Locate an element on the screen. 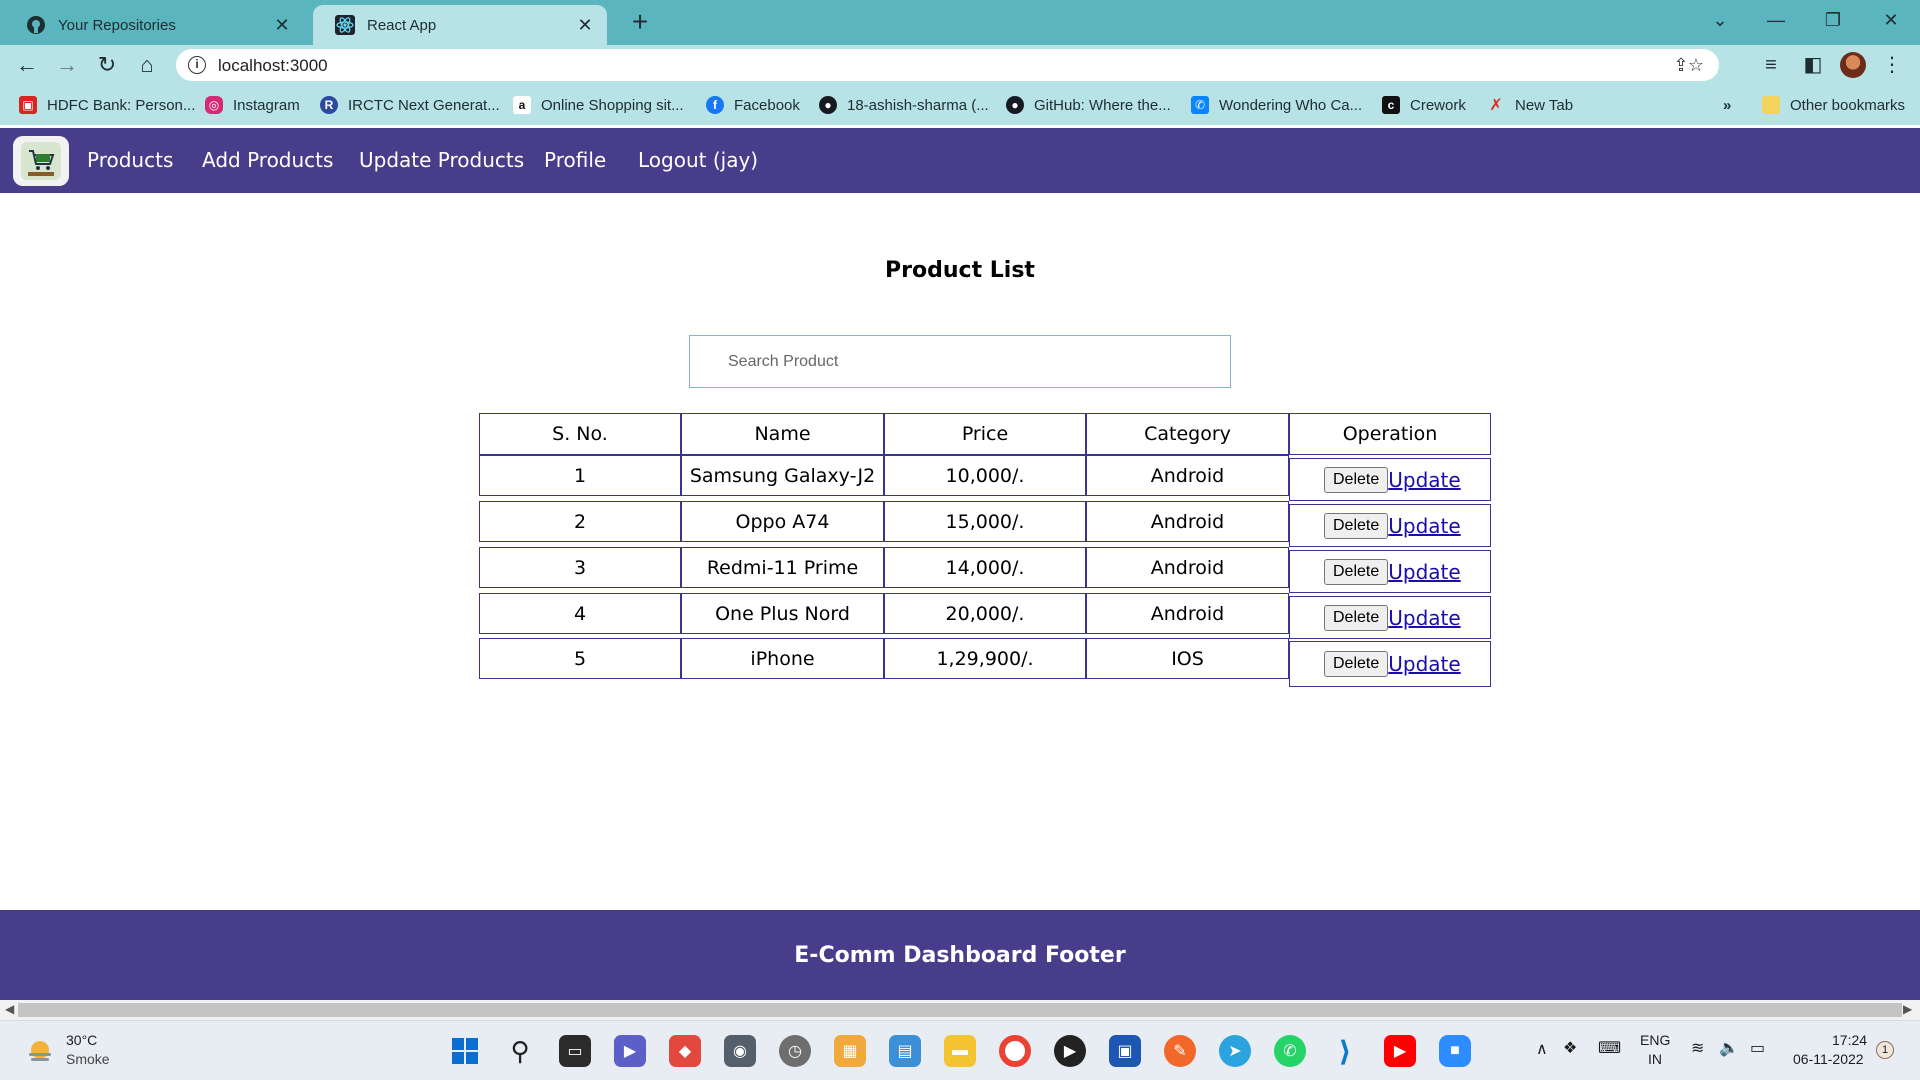 The image size is (1920, 1080). bookmarks-overflow-button: » is located at coordinates (1727, 105).